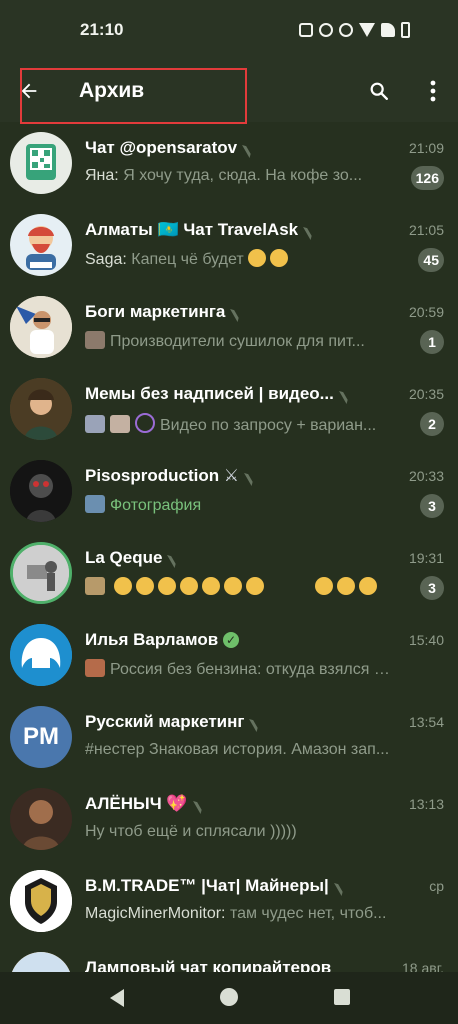 The height and width of the screenshot is (1024, 458). Describe the element at coordinates (176, 722) in the screenshot. I see `chat-name: Русский маркетинг` at that location.